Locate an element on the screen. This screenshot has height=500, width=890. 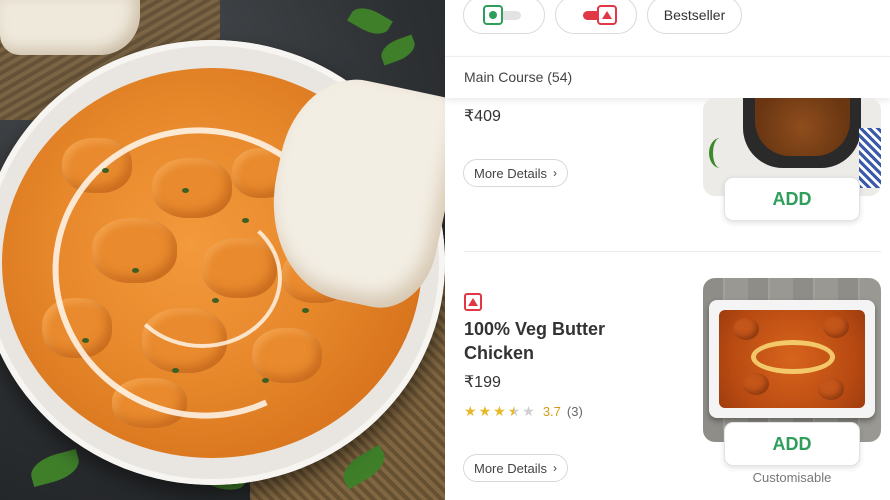
half-star-icon: ★ is located at coordinates (514, 411).